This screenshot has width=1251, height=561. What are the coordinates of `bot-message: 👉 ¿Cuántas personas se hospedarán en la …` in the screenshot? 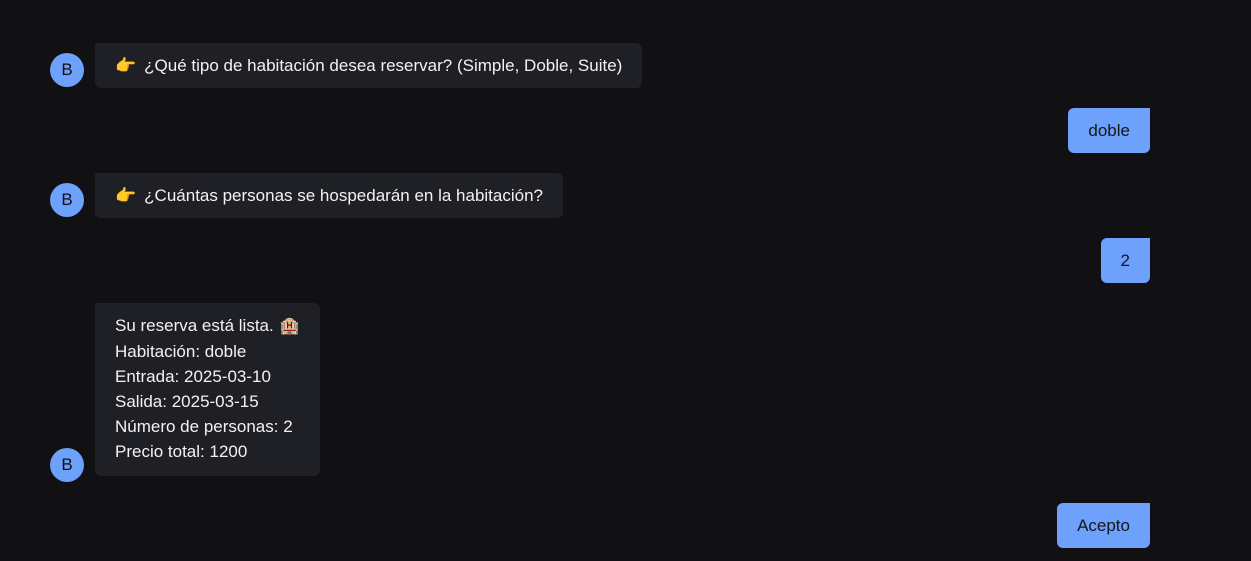 It's located at (329, 195).